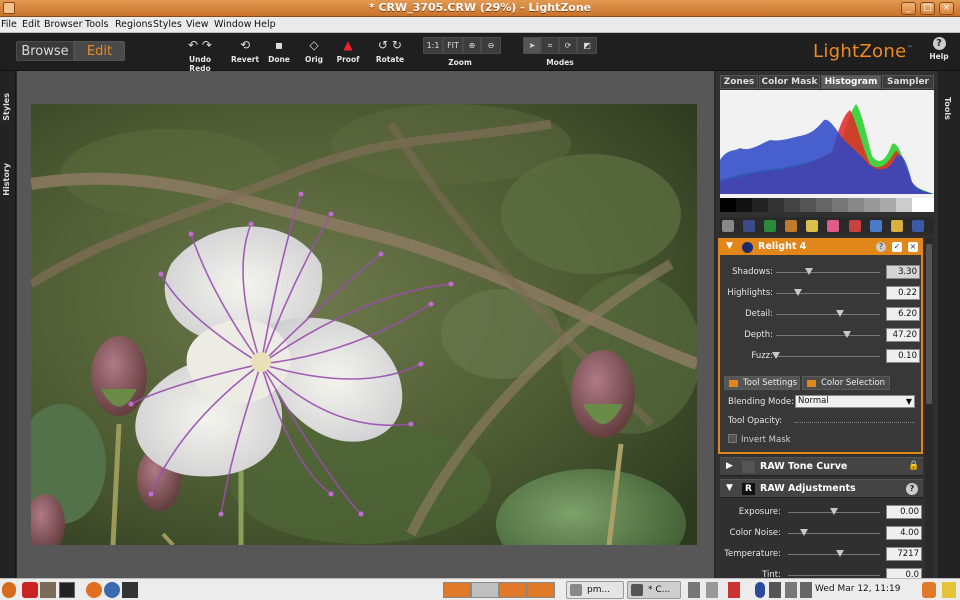 The width and height of the screenshot is (960, 600). I want to click on menu-regions: Regions, so click(133, 24).